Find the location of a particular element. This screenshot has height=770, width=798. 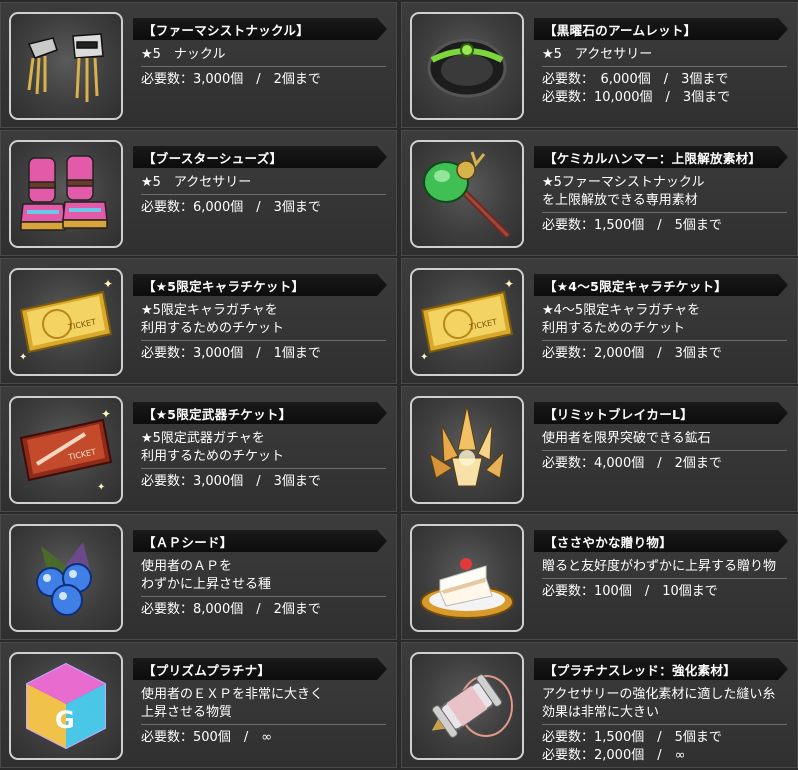

item-title-ribbon: 【プラチナスレッド：強化素材】 is located at coordinates (661, 669).